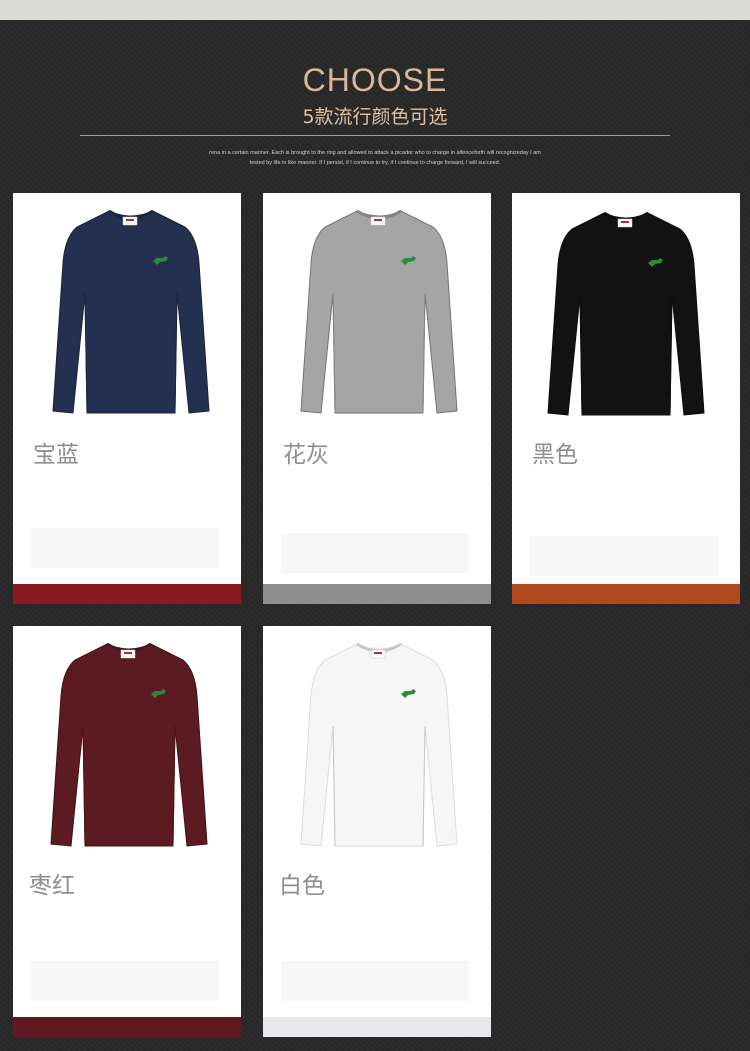 The height and width of the screenshot is (1051, 750). I want to click on color-card-burgundy: 枣红, so click(127, 831).